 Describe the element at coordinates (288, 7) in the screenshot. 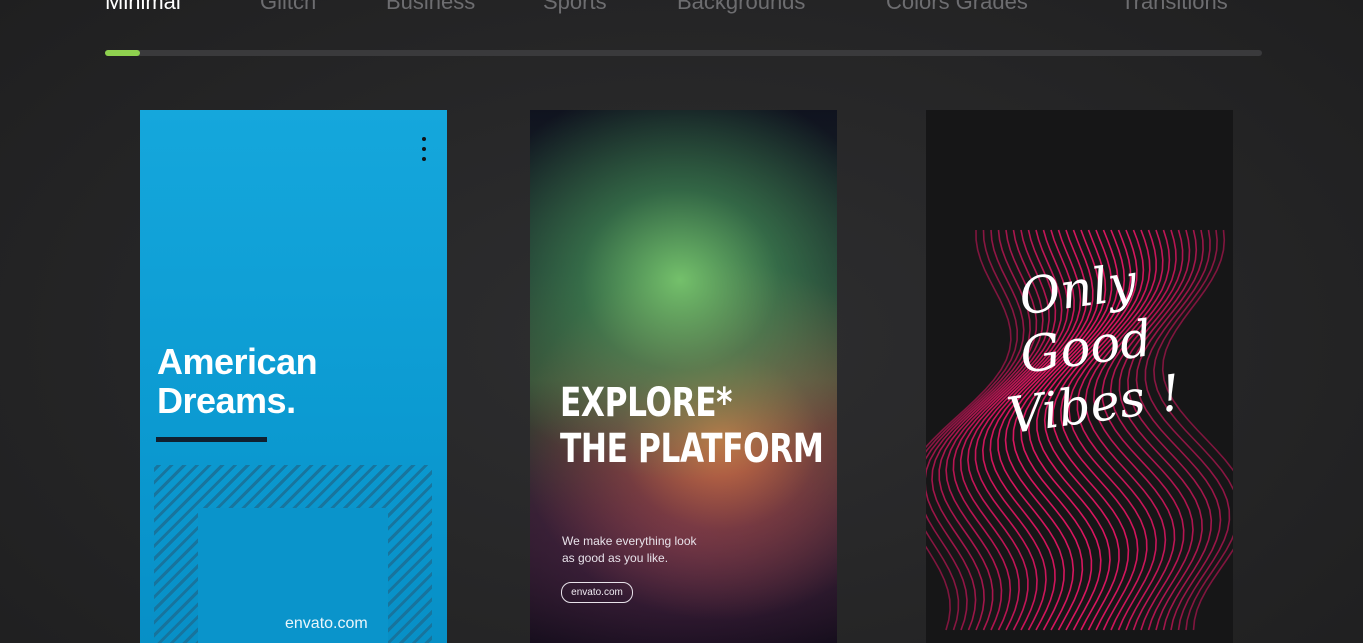

I see `tab-glitch: Glitch` at that location.